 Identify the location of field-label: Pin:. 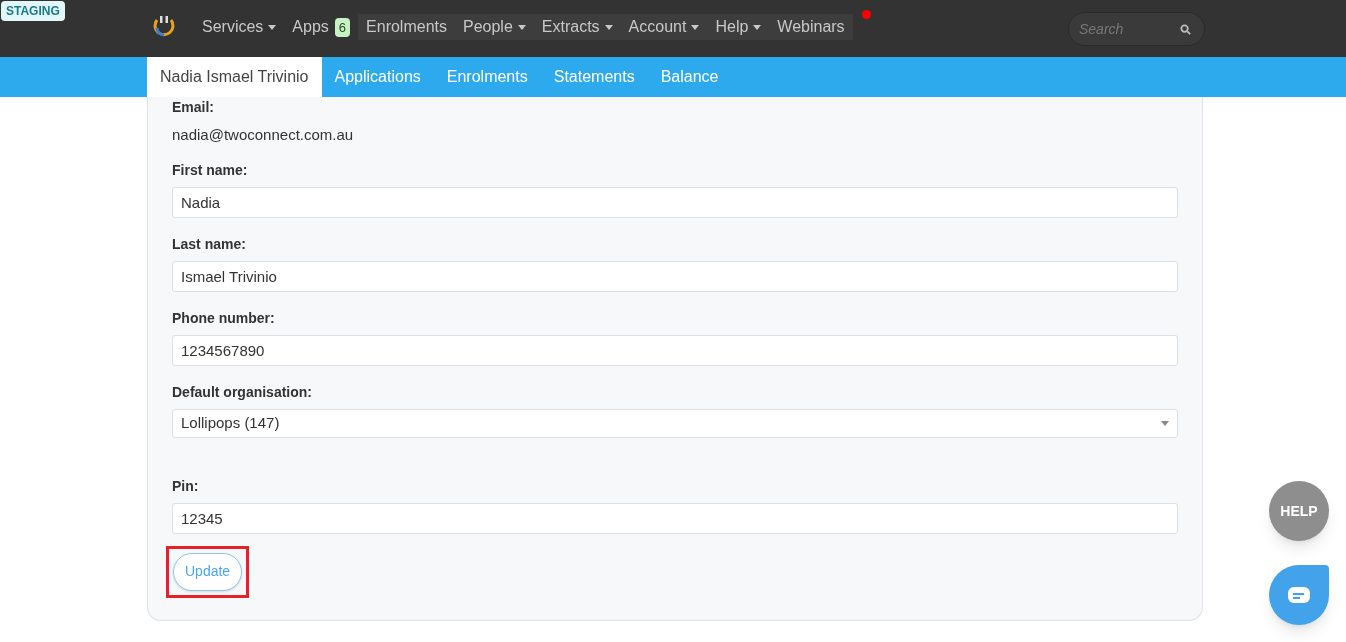
(186, 486).